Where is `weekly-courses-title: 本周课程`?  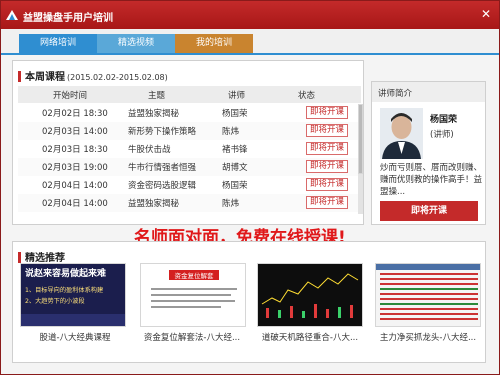
weekly-courses-title: 本周课程 is located at coordinates (45, 77).